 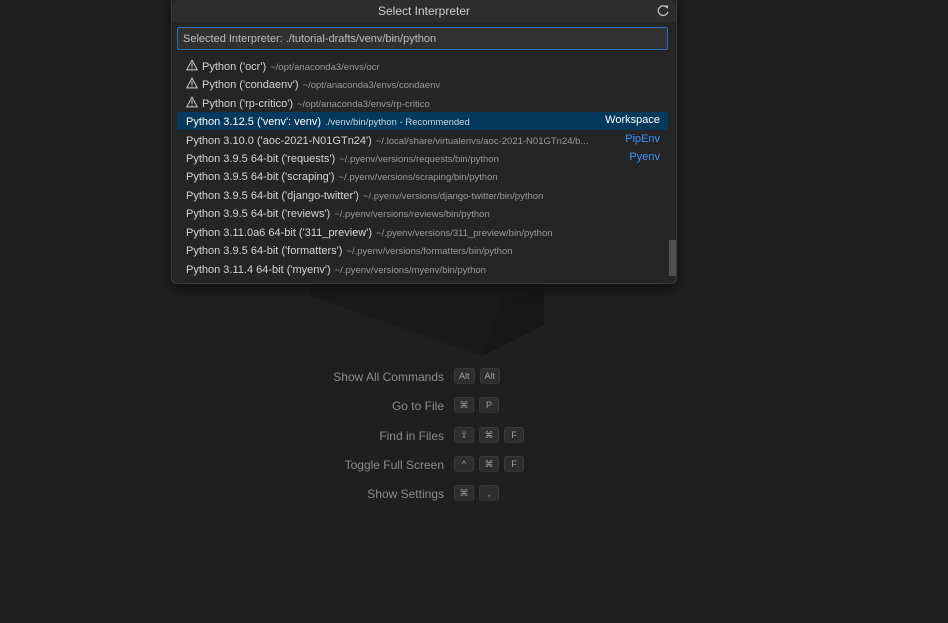 What do you see at coordinates (254, 122) in the screenshot?
I see `item-label: Python 3.12.5 ('venv': venv)` at bounding box center [254, 122].